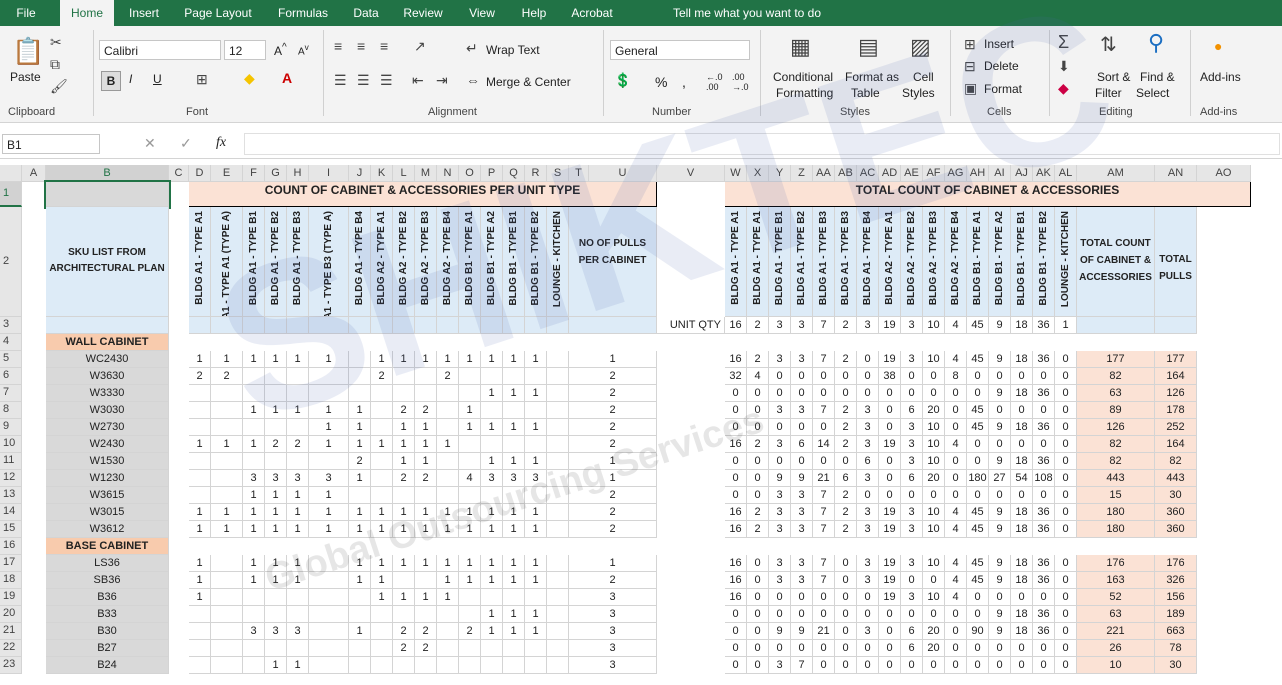 The width and height of the screenshot is (1282, 685). I want to click on unit-type-header: BLDG B1 - TYPE B1, so click(514, 262).